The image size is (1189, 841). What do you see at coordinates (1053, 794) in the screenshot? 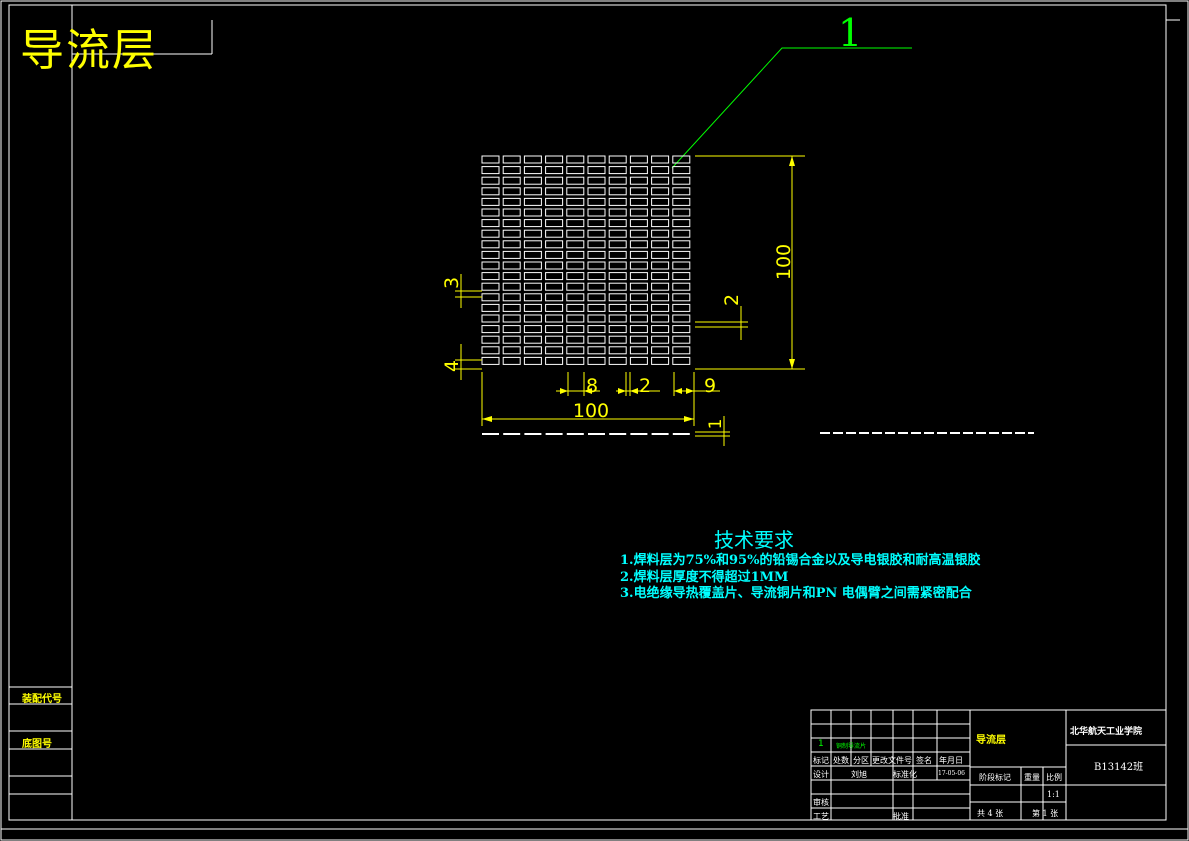
I see `tb-scale-value: 1:1` at bounding box center [1053, 794].